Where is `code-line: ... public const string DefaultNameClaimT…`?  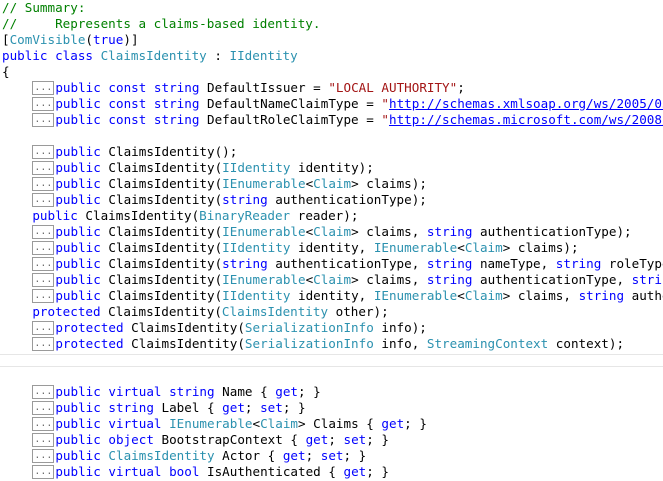 code-line: ... public const string DefaultNameClaimT… is located at coordinates (332, 104).